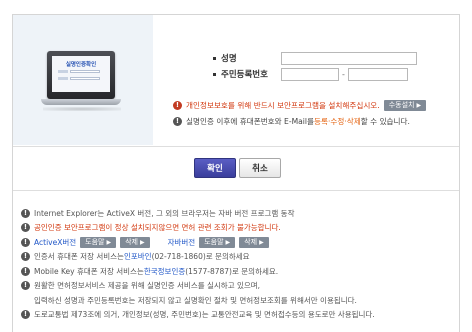 The image size is (472, 332). I want to click on infobine-link: 인포바인, so click(138, 256).